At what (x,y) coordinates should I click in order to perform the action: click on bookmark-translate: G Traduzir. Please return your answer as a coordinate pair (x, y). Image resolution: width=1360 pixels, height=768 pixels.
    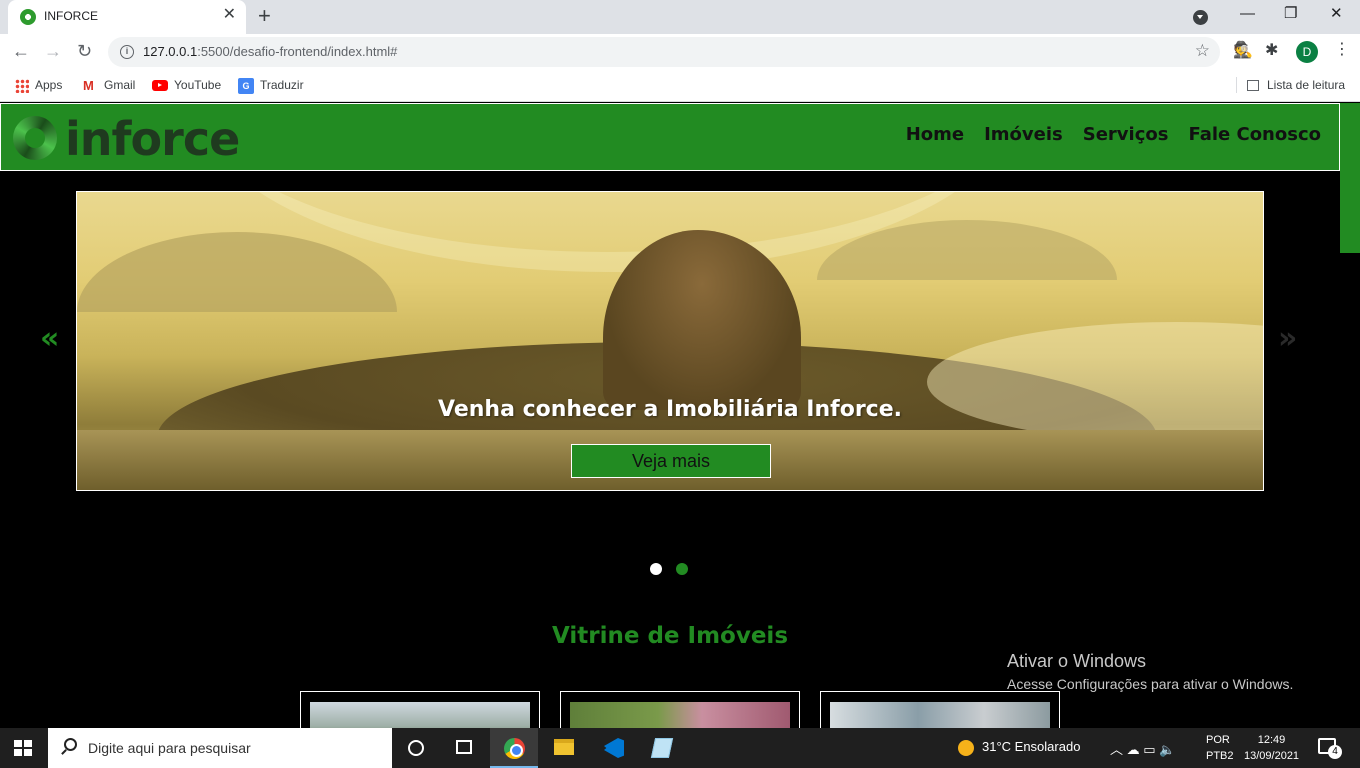
    Looking at the image, I should click on (271, 85).